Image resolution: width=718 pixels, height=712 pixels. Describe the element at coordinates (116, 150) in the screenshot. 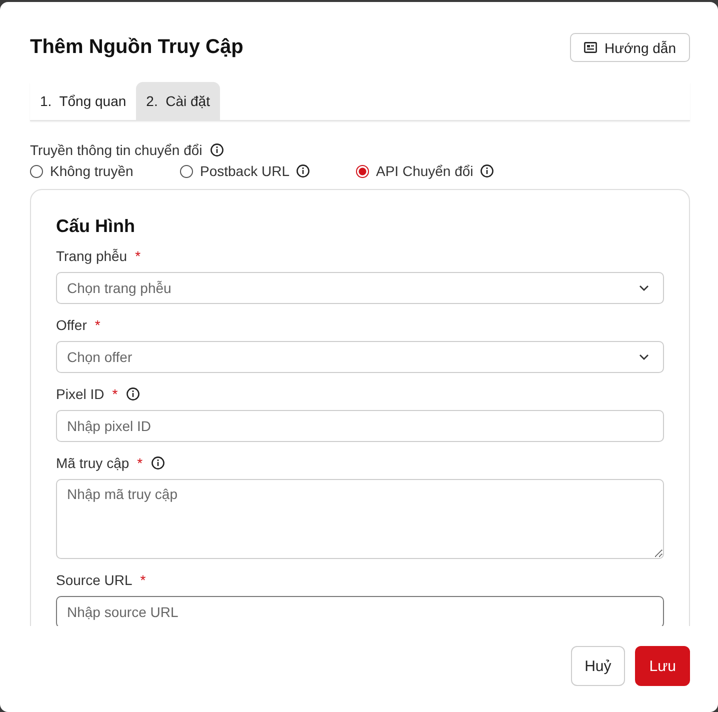

I see `section-label: Truyền thông tin chuyển đổi` at that location.